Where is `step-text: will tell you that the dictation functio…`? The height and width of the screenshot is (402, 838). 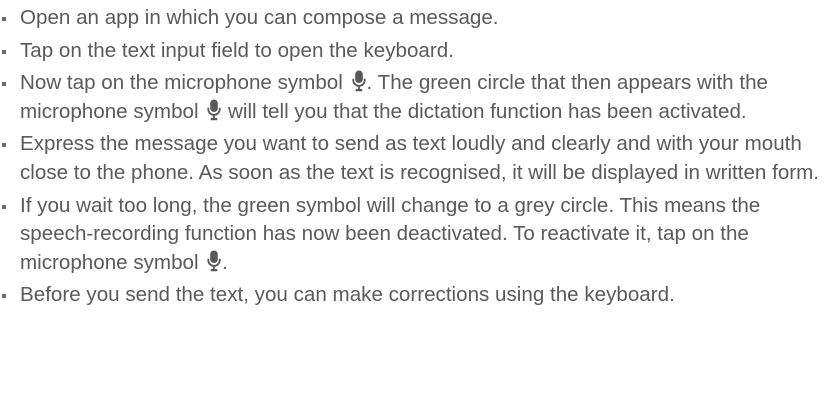
step-text: will tell you that the dictation functio… is located at coordinates (484, 111).